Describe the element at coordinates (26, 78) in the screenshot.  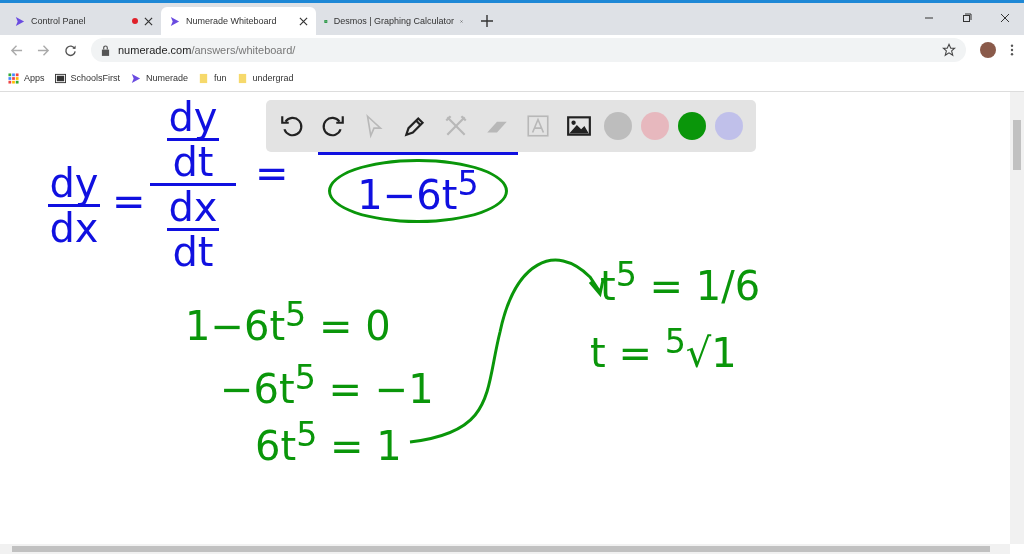
I see `bookmark: Apps` at that location.